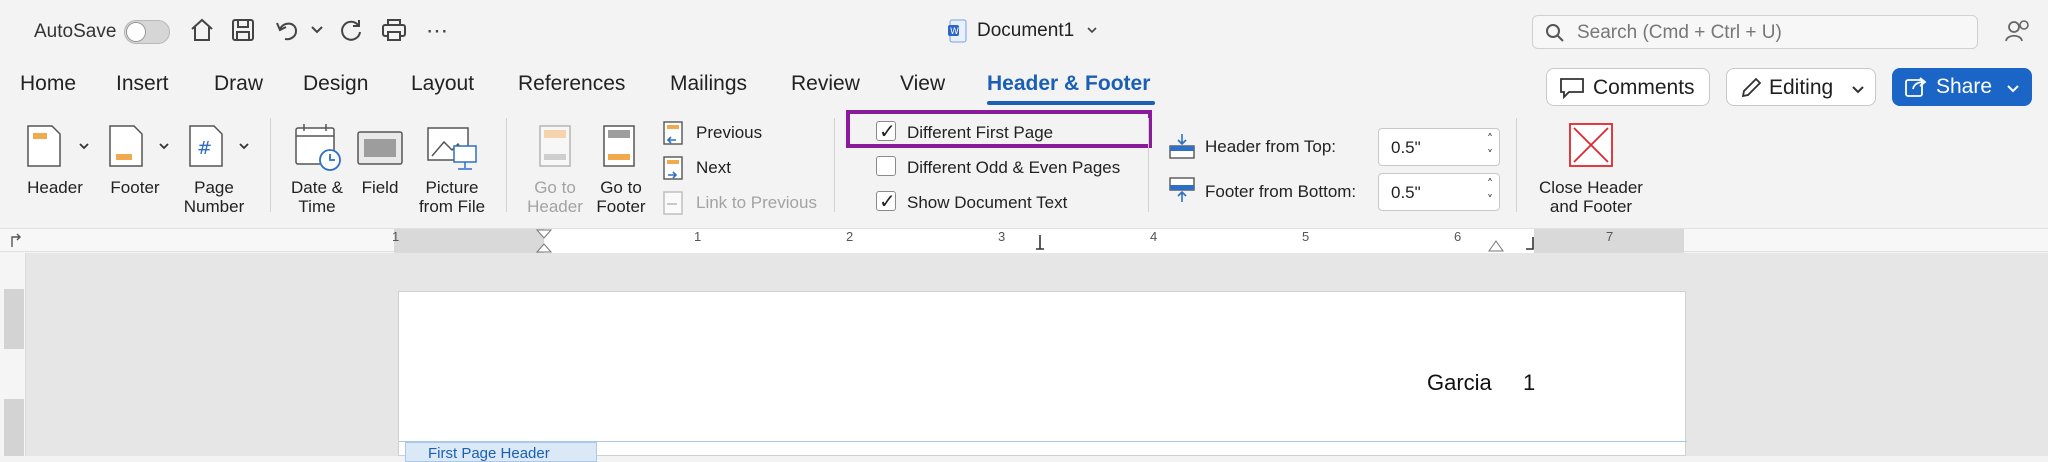  I want to click on share-icon, so click(1916, 87).